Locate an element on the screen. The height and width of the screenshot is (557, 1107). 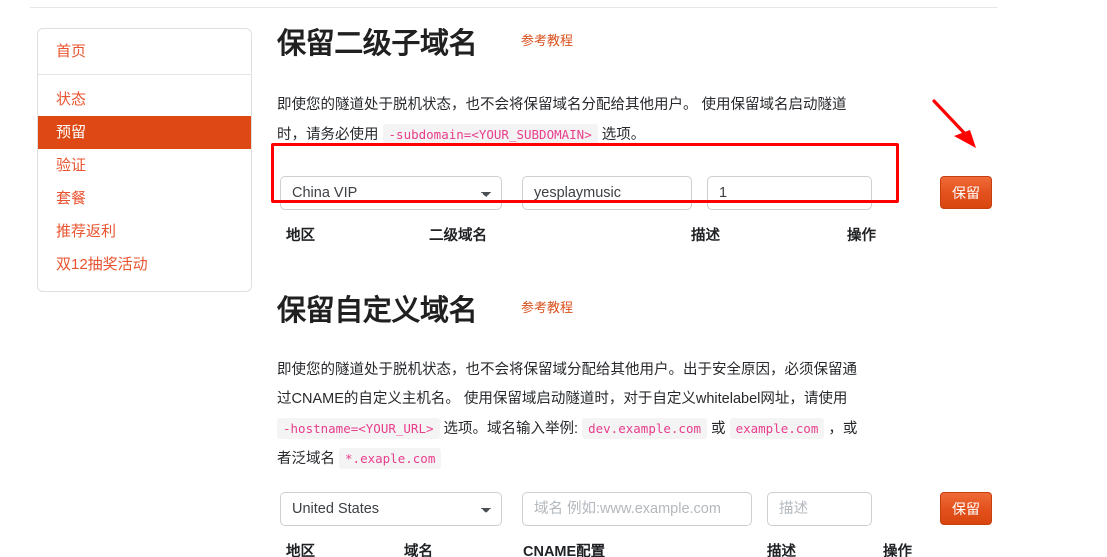
custom-region-select: United States is located at coordinates (391, 509).